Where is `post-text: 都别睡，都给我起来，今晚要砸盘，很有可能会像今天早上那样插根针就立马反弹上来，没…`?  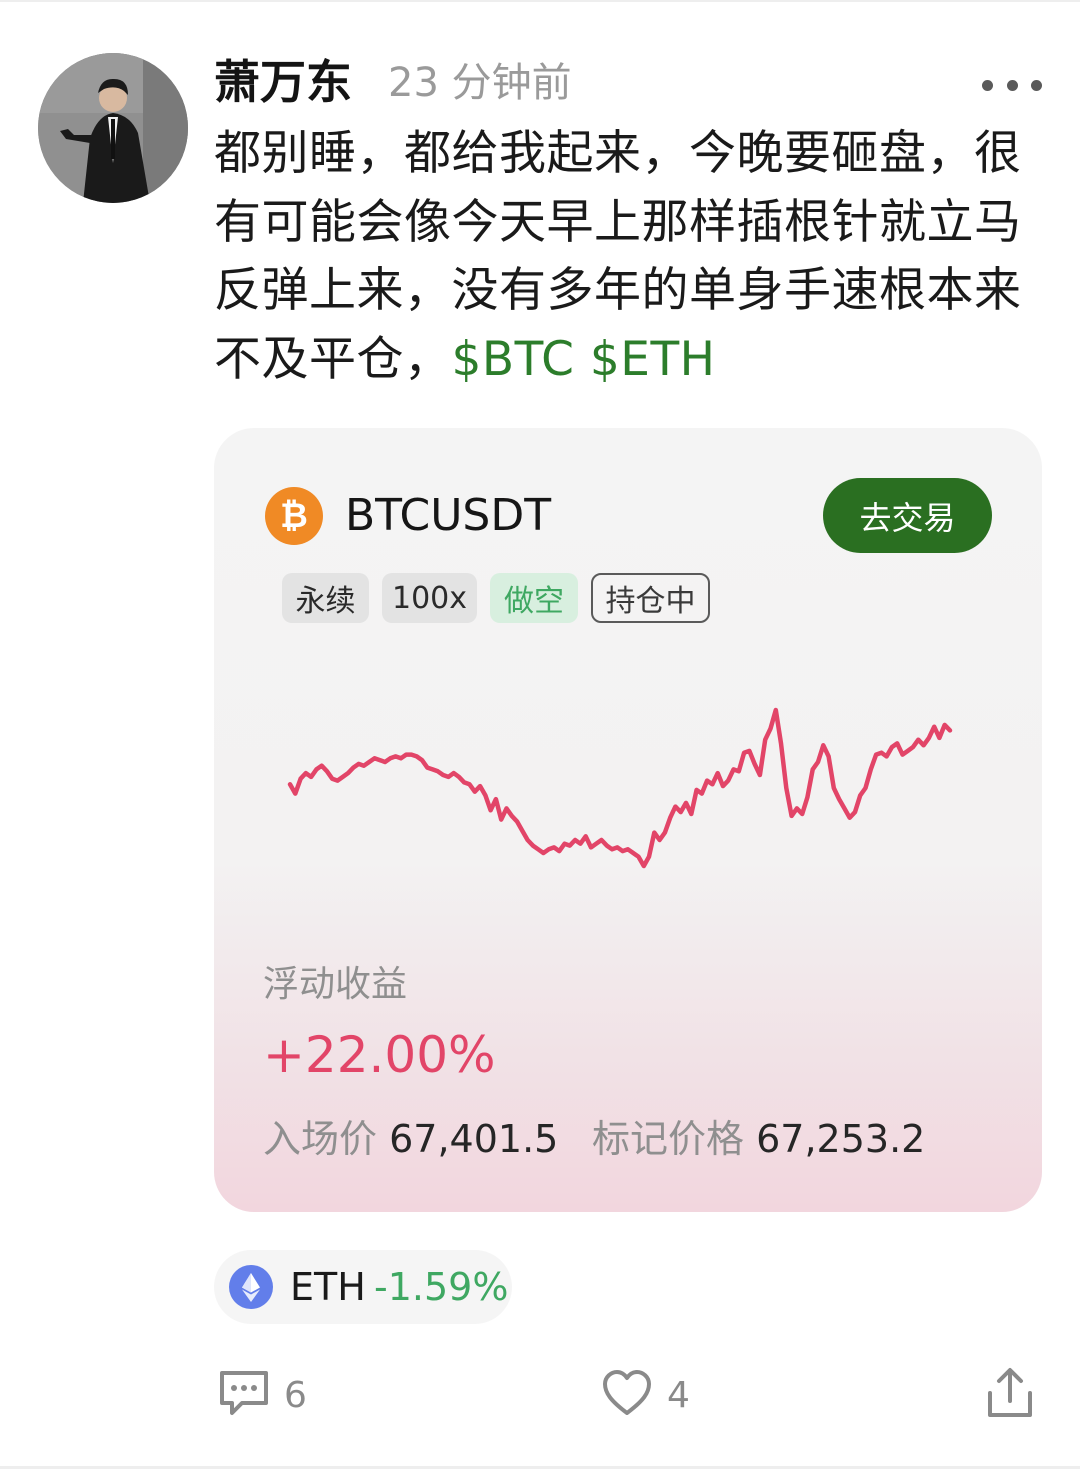 post-text: 都别睡，都给我起来，今晚要砸盘，很有可能会像今天早上那样插根针就立马反弹上来，没… is located at coordinates (629, 257).